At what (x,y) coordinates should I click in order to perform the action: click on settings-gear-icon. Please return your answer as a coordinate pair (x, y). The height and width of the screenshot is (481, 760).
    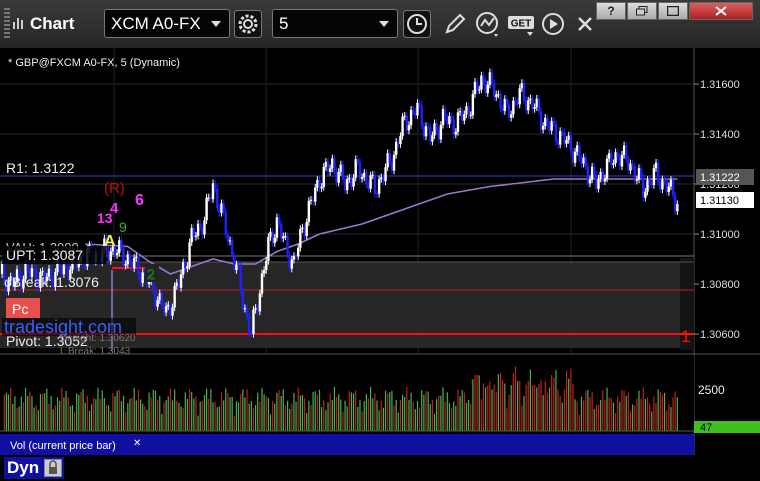
    Looking at the image, I should click on (248, 24).